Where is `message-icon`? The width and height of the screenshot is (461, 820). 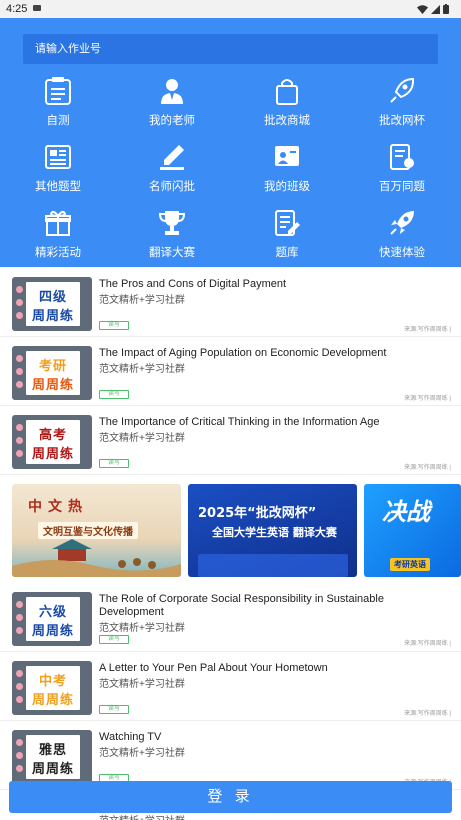
message-icon is located at coordinates (37, 8).